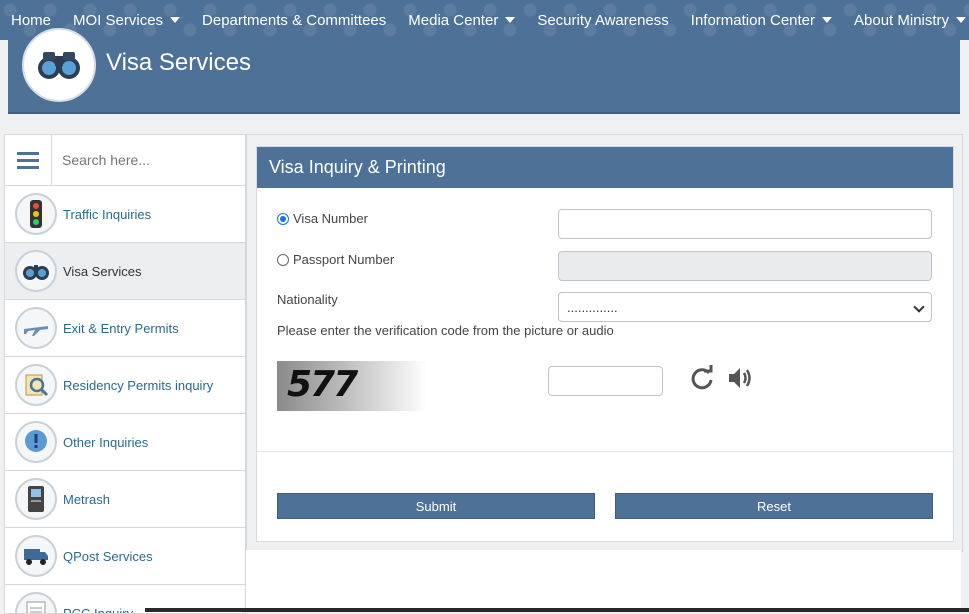 The width and height of the screenshot is (969, 614). Describe the element at coordinates (557, 610) in the screenshot. I see `horizontal-scrollbar` at that location.